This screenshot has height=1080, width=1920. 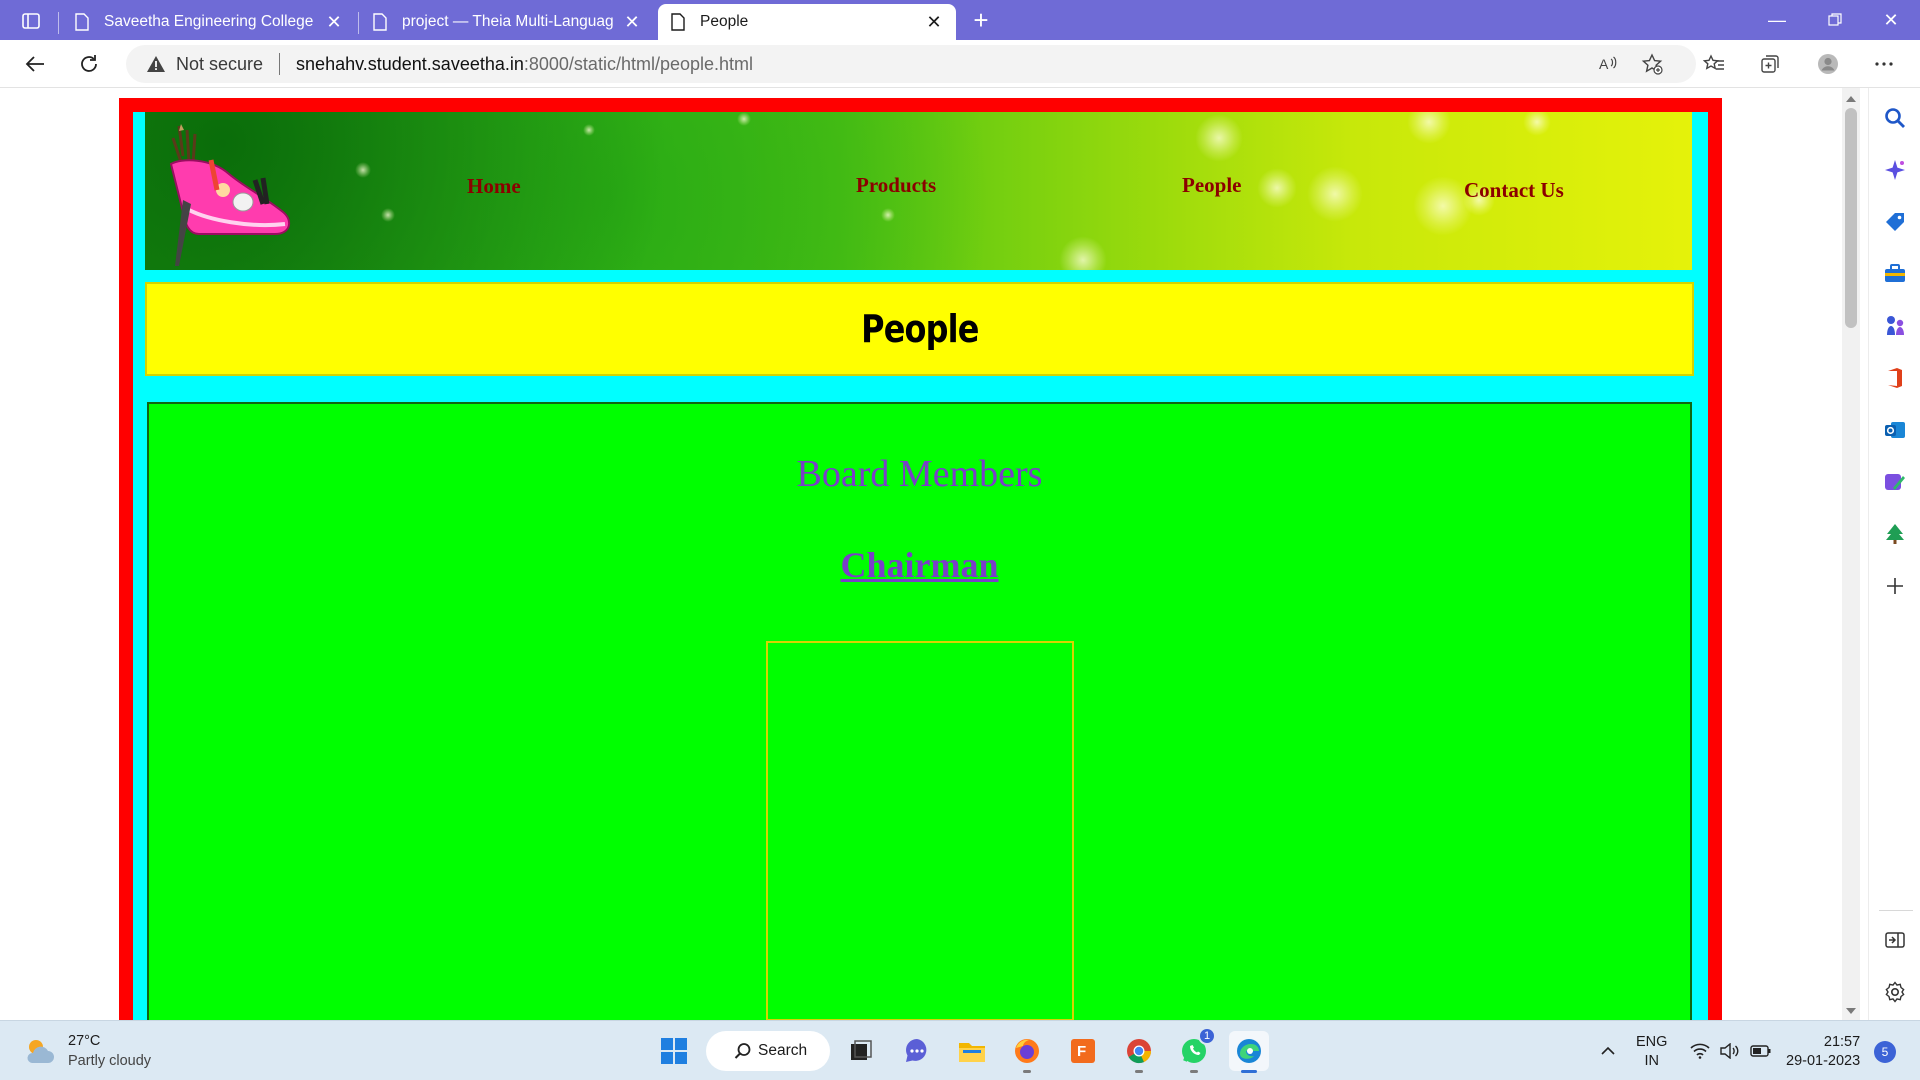 I want to click on back-button, so click(x=35, y=64).